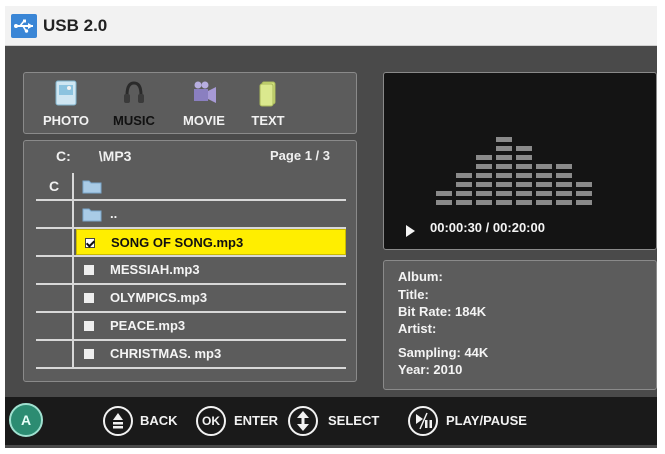 This screenshot has height=454, width=665. What do you see at coordinates (114, 213) in the screenshot?
I see `file-name: ..` at bounding box center [114, 213].